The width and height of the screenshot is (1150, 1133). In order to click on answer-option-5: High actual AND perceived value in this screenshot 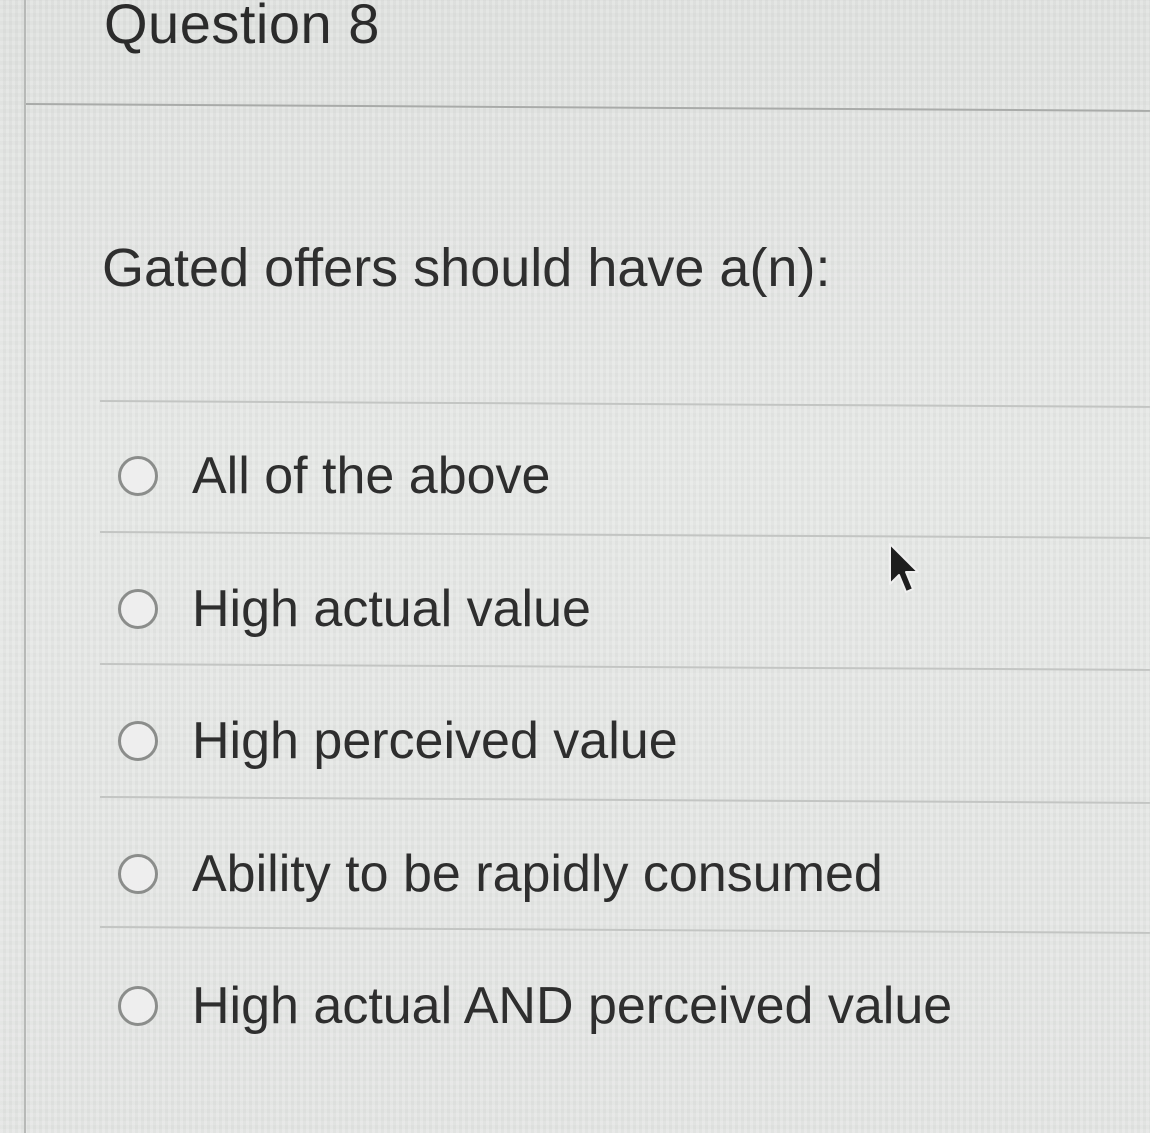, I will do `click(535, 1006)`.